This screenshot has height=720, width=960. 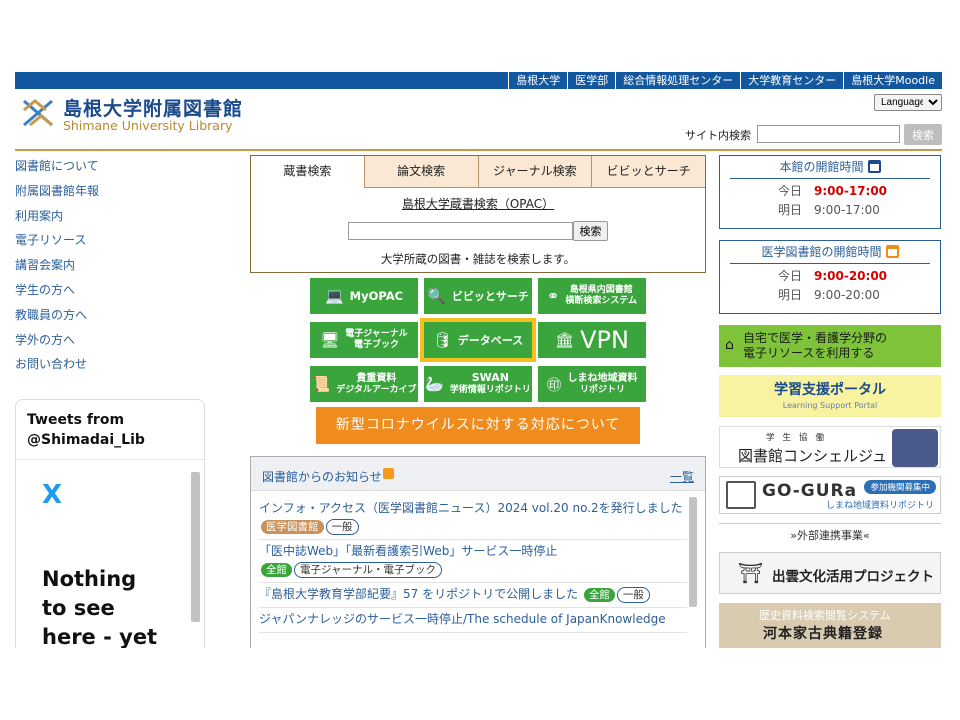 What do you see at coordinates (830, 346) in the screenshot?
I see `remote-access-banner: ⌂ 自宅で医学・看護学分野の 電子リソースを利用する` at bounding box center [830, 346].